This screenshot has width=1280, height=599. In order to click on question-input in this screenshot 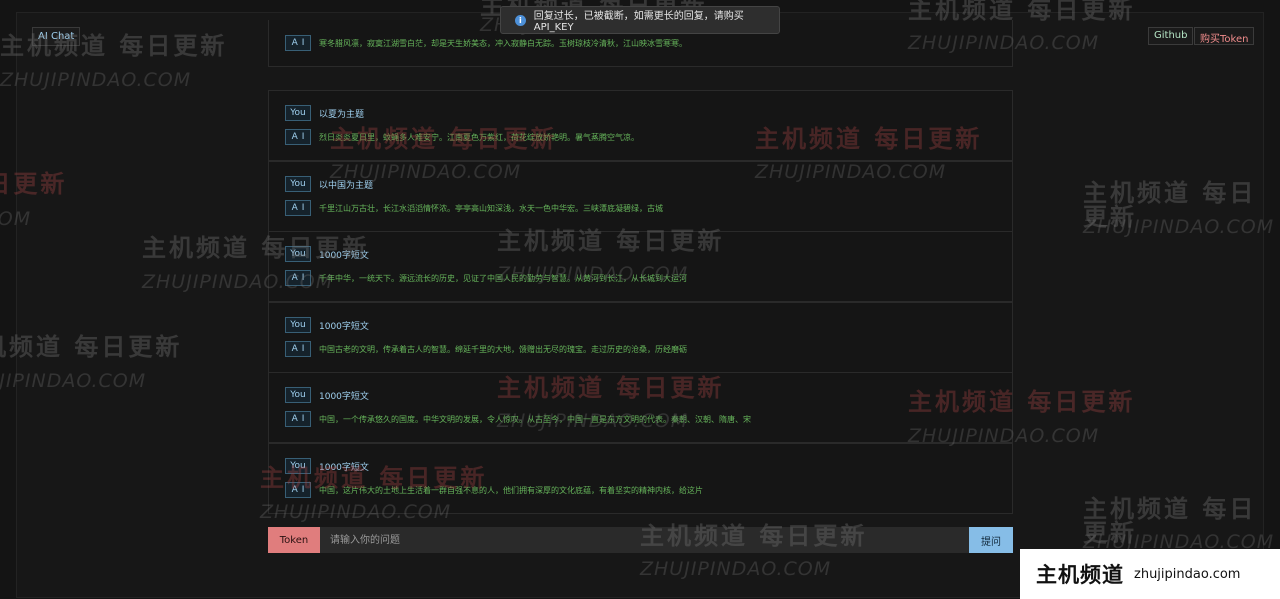, I will do `click(644, 540)`.